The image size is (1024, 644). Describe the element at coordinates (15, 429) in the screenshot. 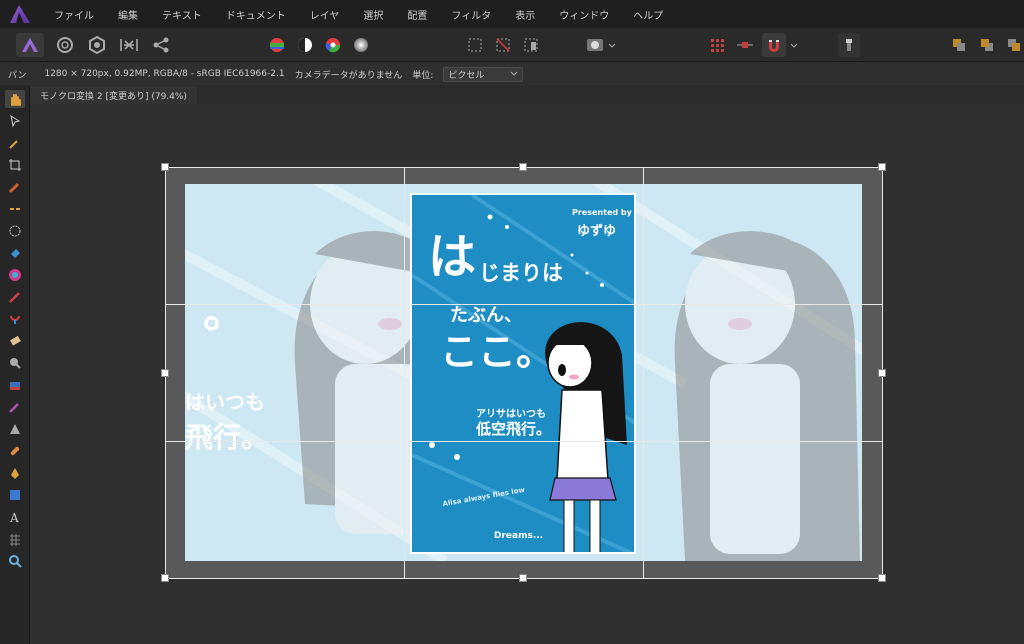

I see `sharpen-tool-icon` at that location.